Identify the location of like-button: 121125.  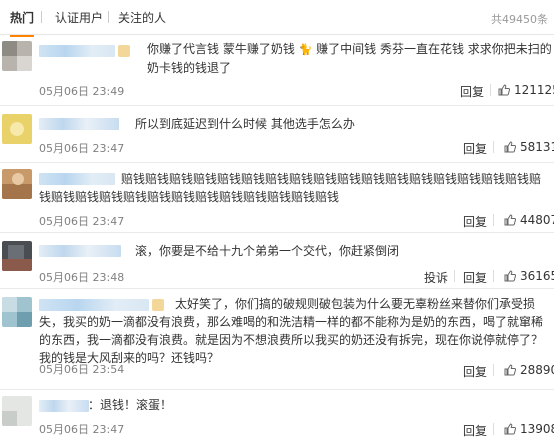
(526, 90).